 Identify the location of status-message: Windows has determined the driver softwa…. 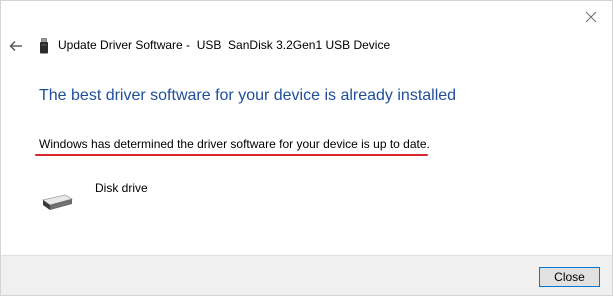
(234, 144).